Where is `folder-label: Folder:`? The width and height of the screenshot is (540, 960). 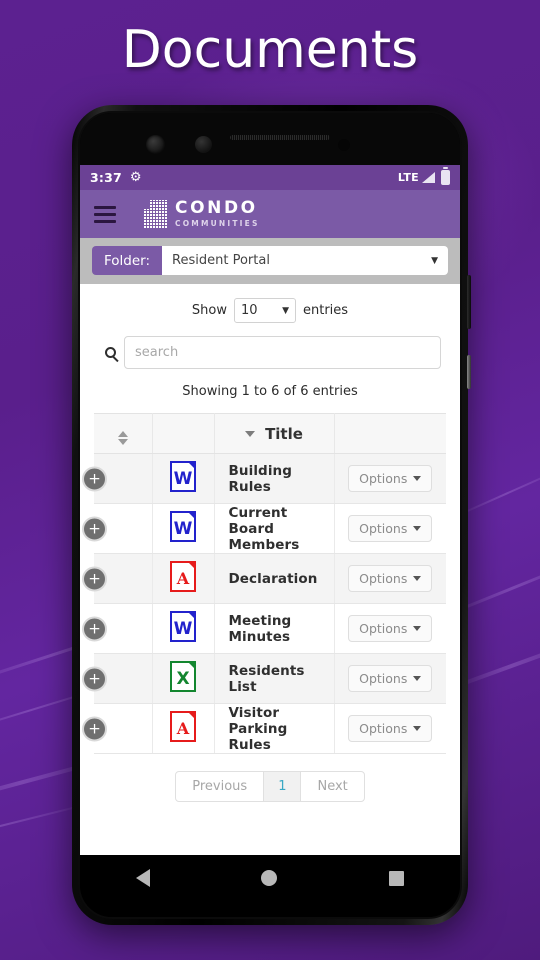
folder-label: Folder: is located at coordinates (127, 260).